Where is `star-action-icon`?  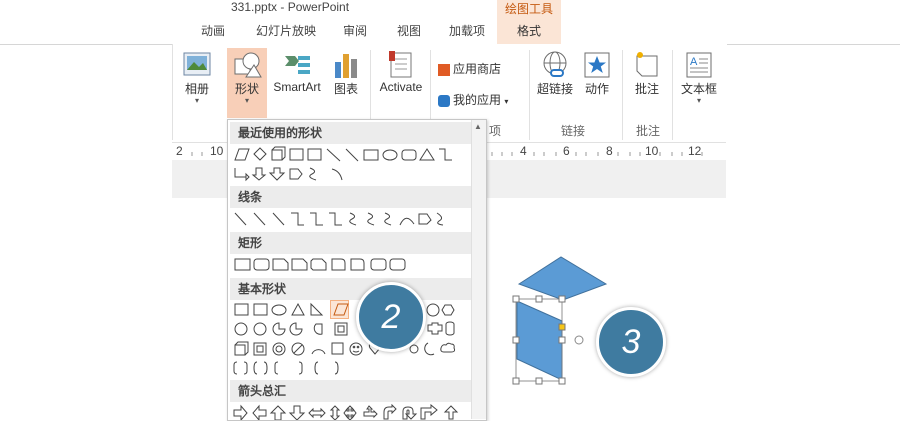 star-action-icon is located at coordinates (597, 65).